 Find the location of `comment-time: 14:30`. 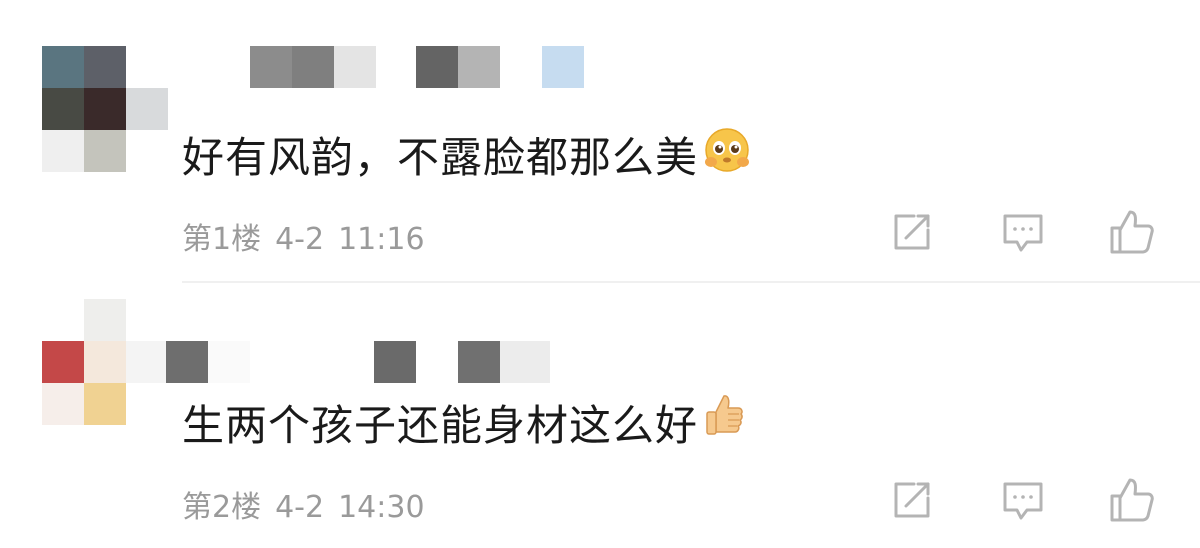

comment-time: 14:30 is located at coordinates (381, 507).